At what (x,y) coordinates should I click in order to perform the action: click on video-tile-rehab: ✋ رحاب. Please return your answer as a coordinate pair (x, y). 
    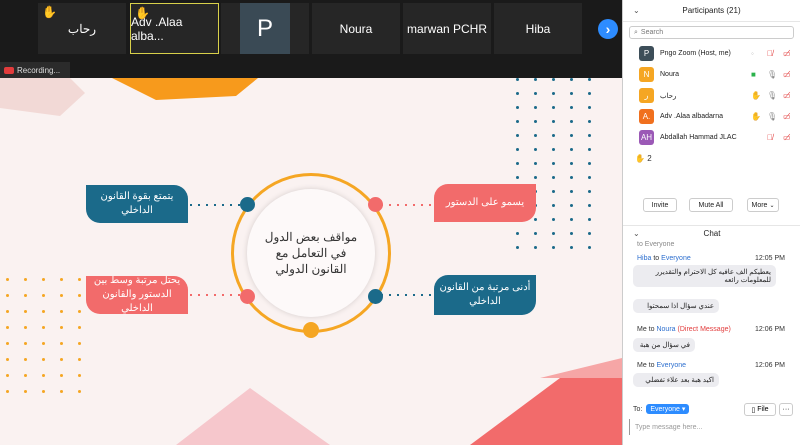
    Looking at the image, I should click on (82, 28).